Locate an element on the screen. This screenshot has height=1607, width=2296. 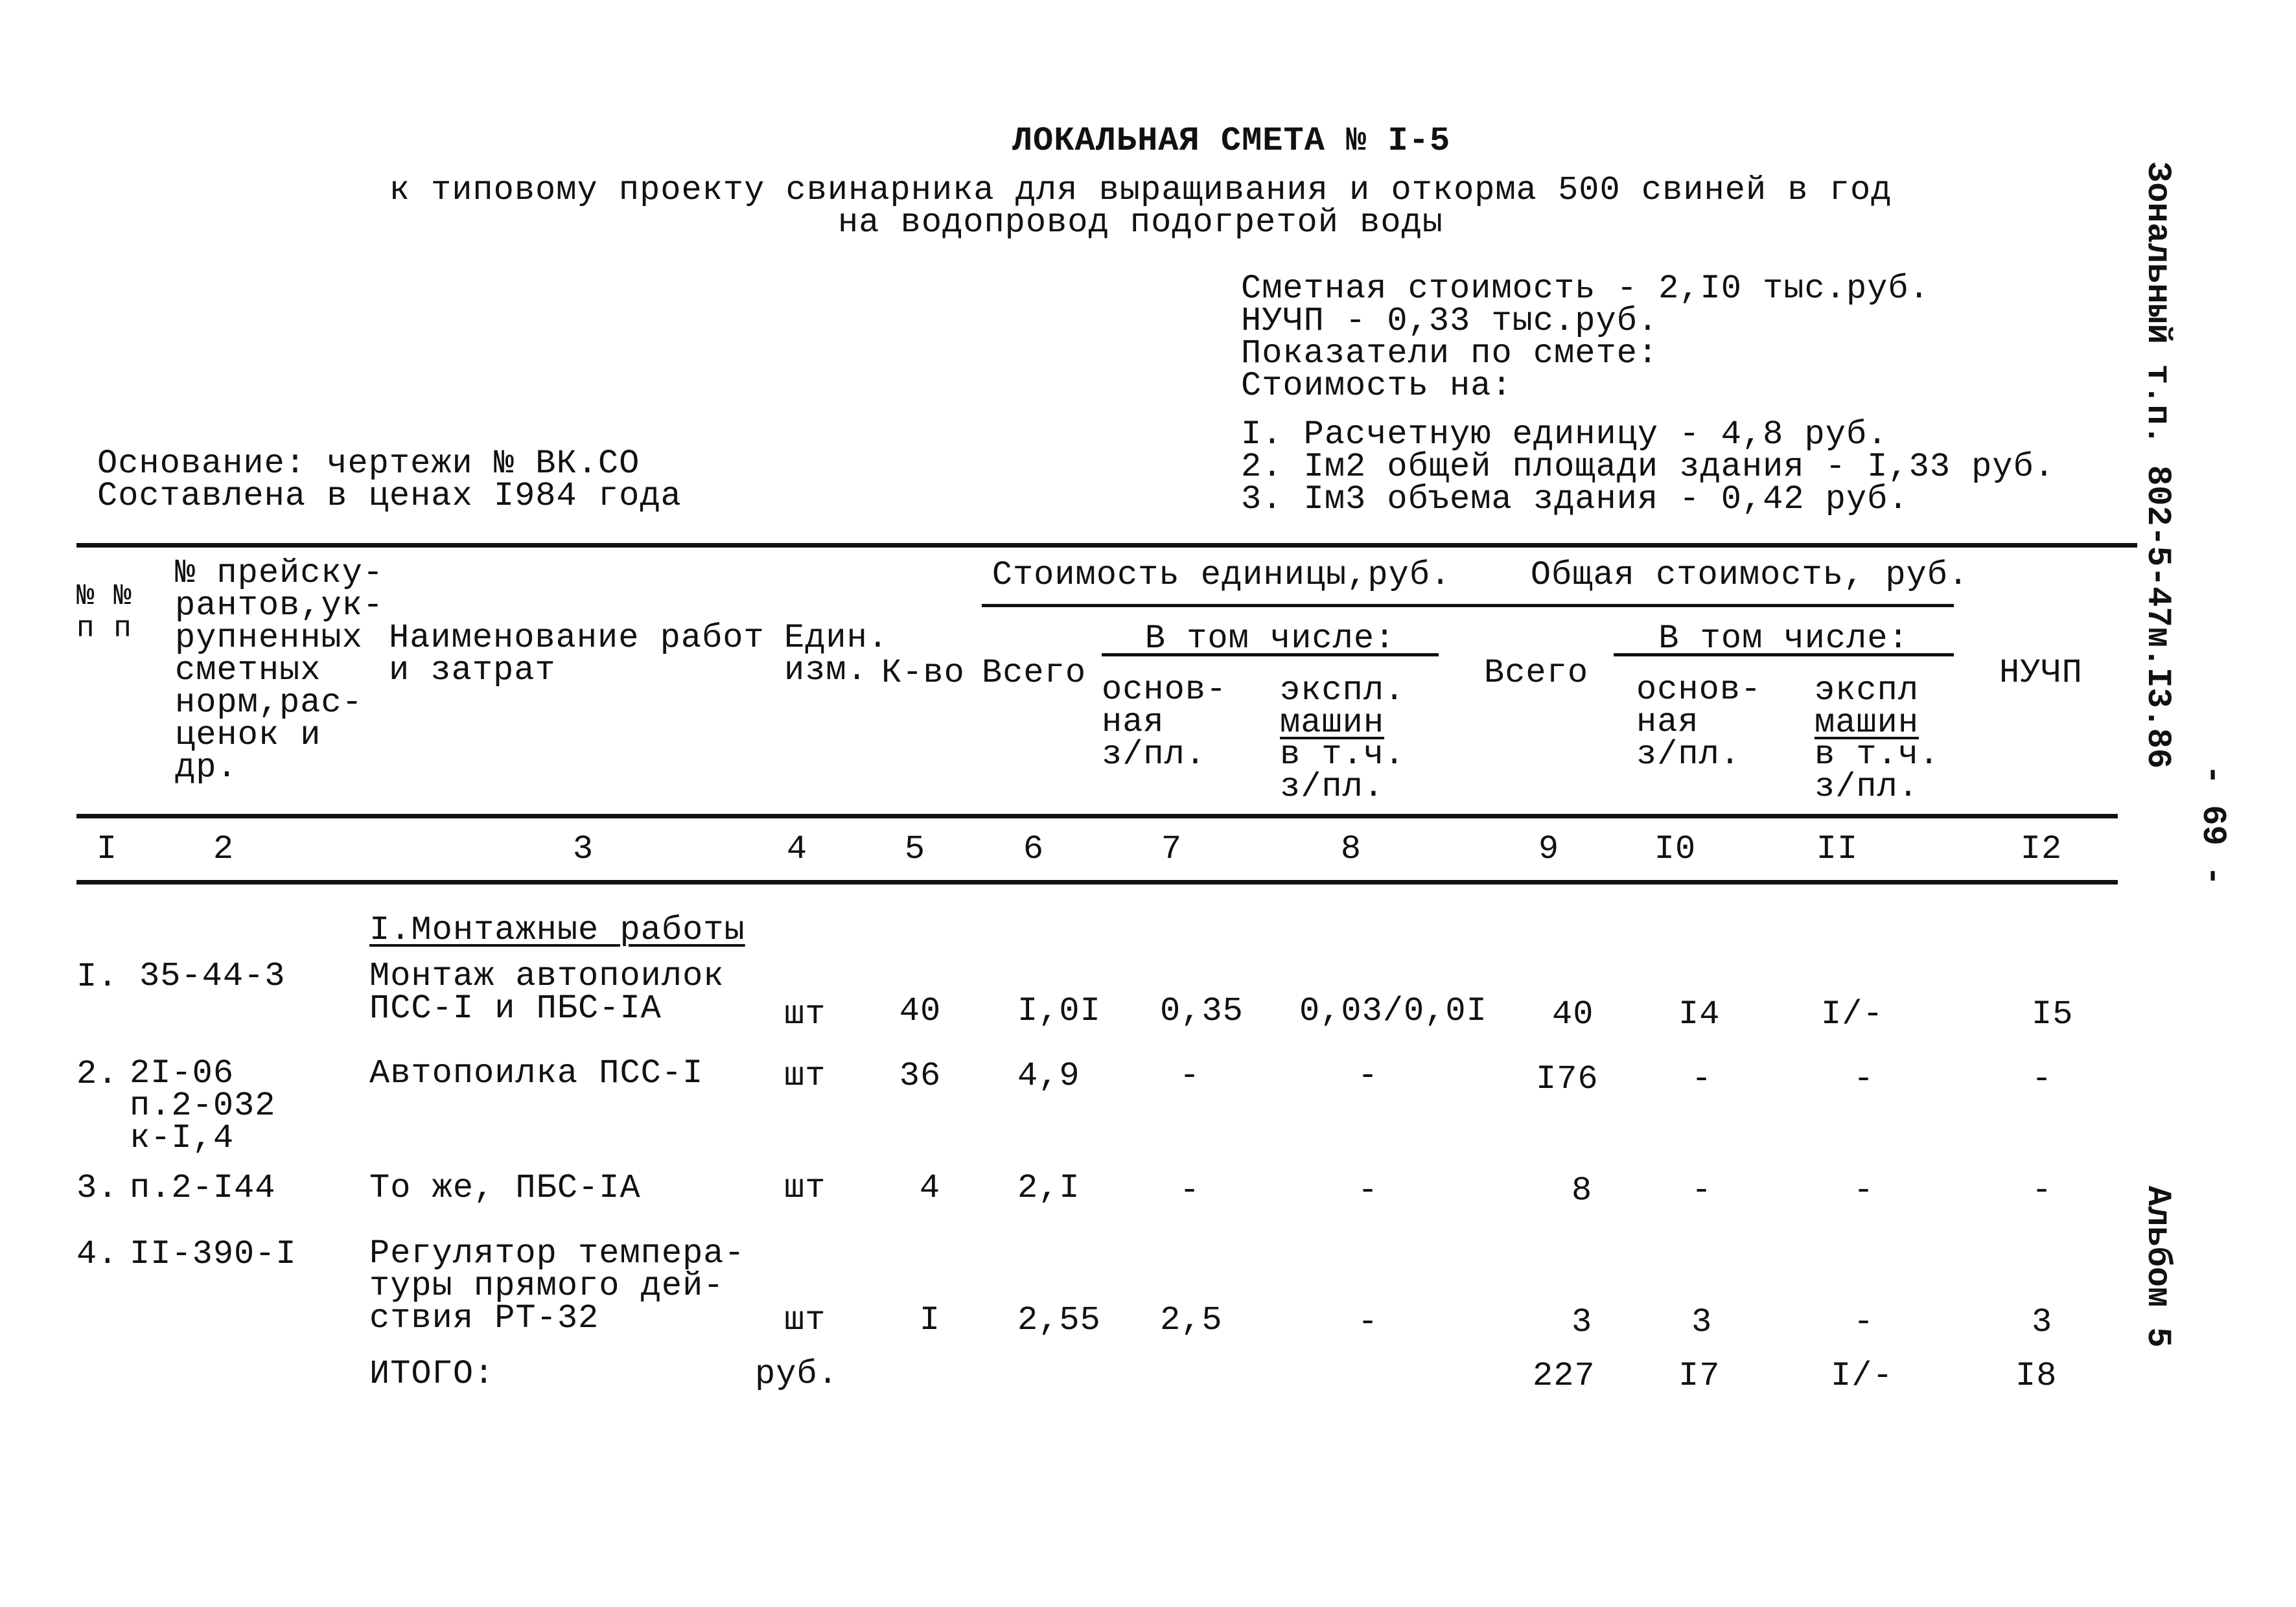
header-unit-total: Всего is located at coordinates (1034, 673).